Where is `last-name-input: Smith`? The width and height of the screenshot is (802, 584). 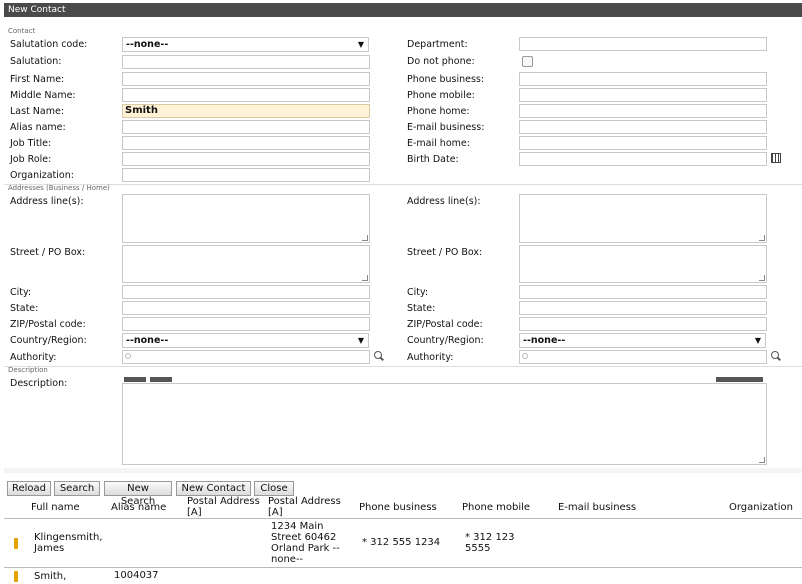
last-name-input: Smith is located at coordinates (246, 111).